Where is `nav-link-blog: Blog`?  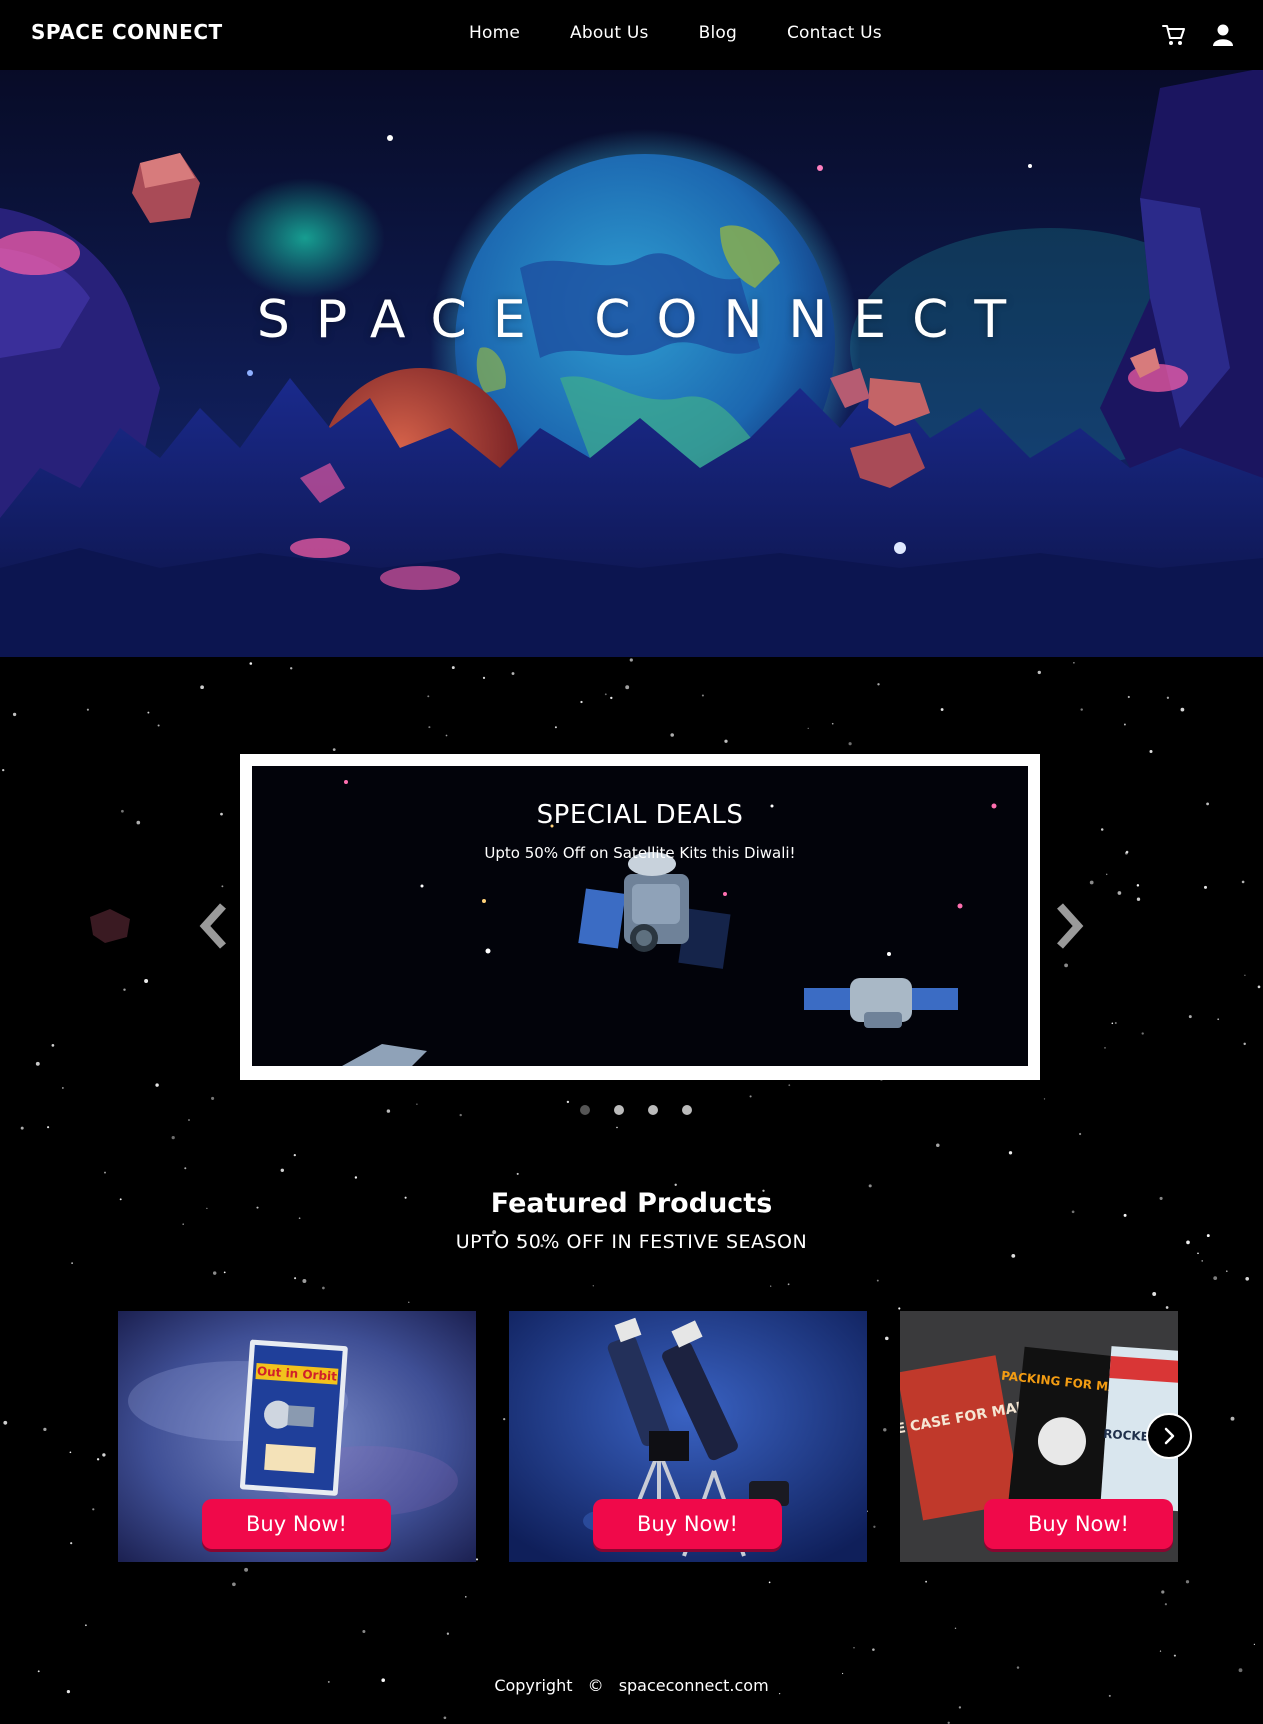 nav-link-blog: Blog is located at coordinates (718, 33).